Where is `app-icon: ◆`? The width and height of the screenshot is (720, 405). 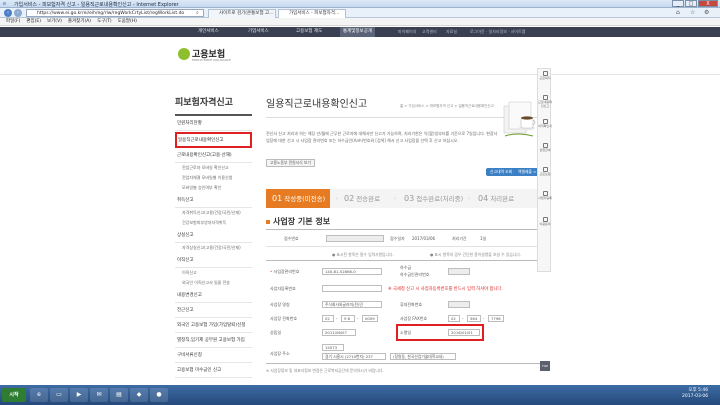
app-icon: ◆ is located at coordinates (139, 395).